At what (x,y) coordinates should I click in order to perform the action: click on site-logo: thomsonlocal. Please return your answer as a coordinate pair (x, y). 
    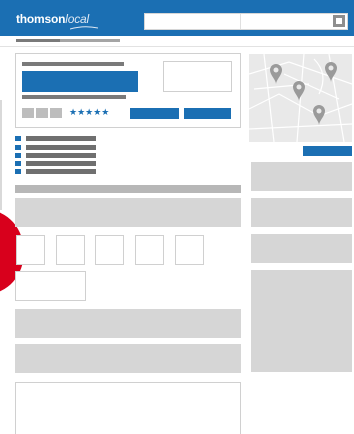
    Looking at the image, I should click on (52, 19).